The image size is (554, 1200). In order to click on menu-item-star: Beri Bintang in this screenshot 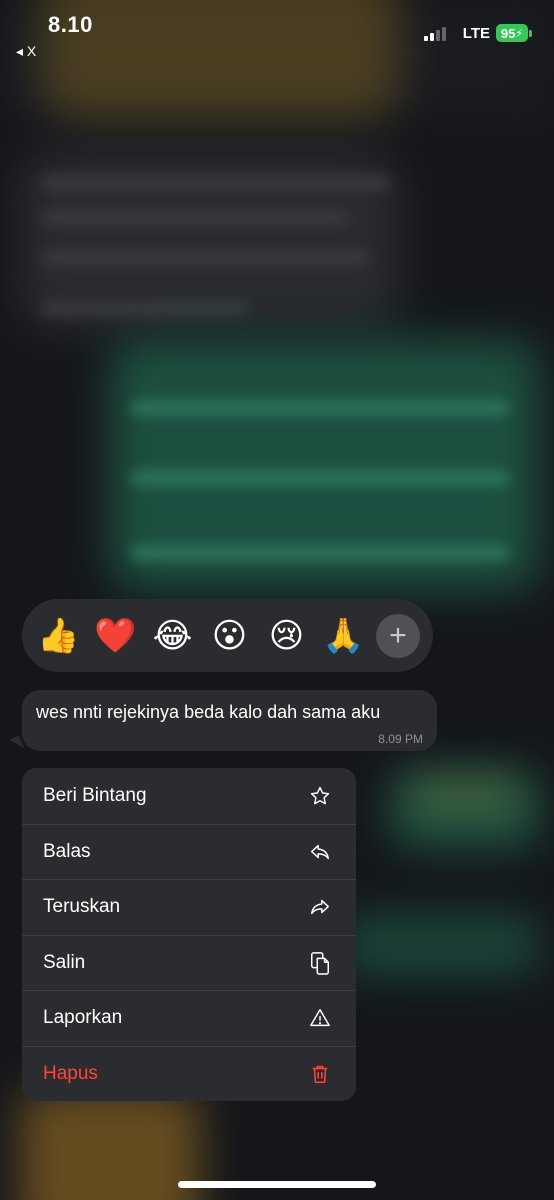, I will do `click(189, 796)`.